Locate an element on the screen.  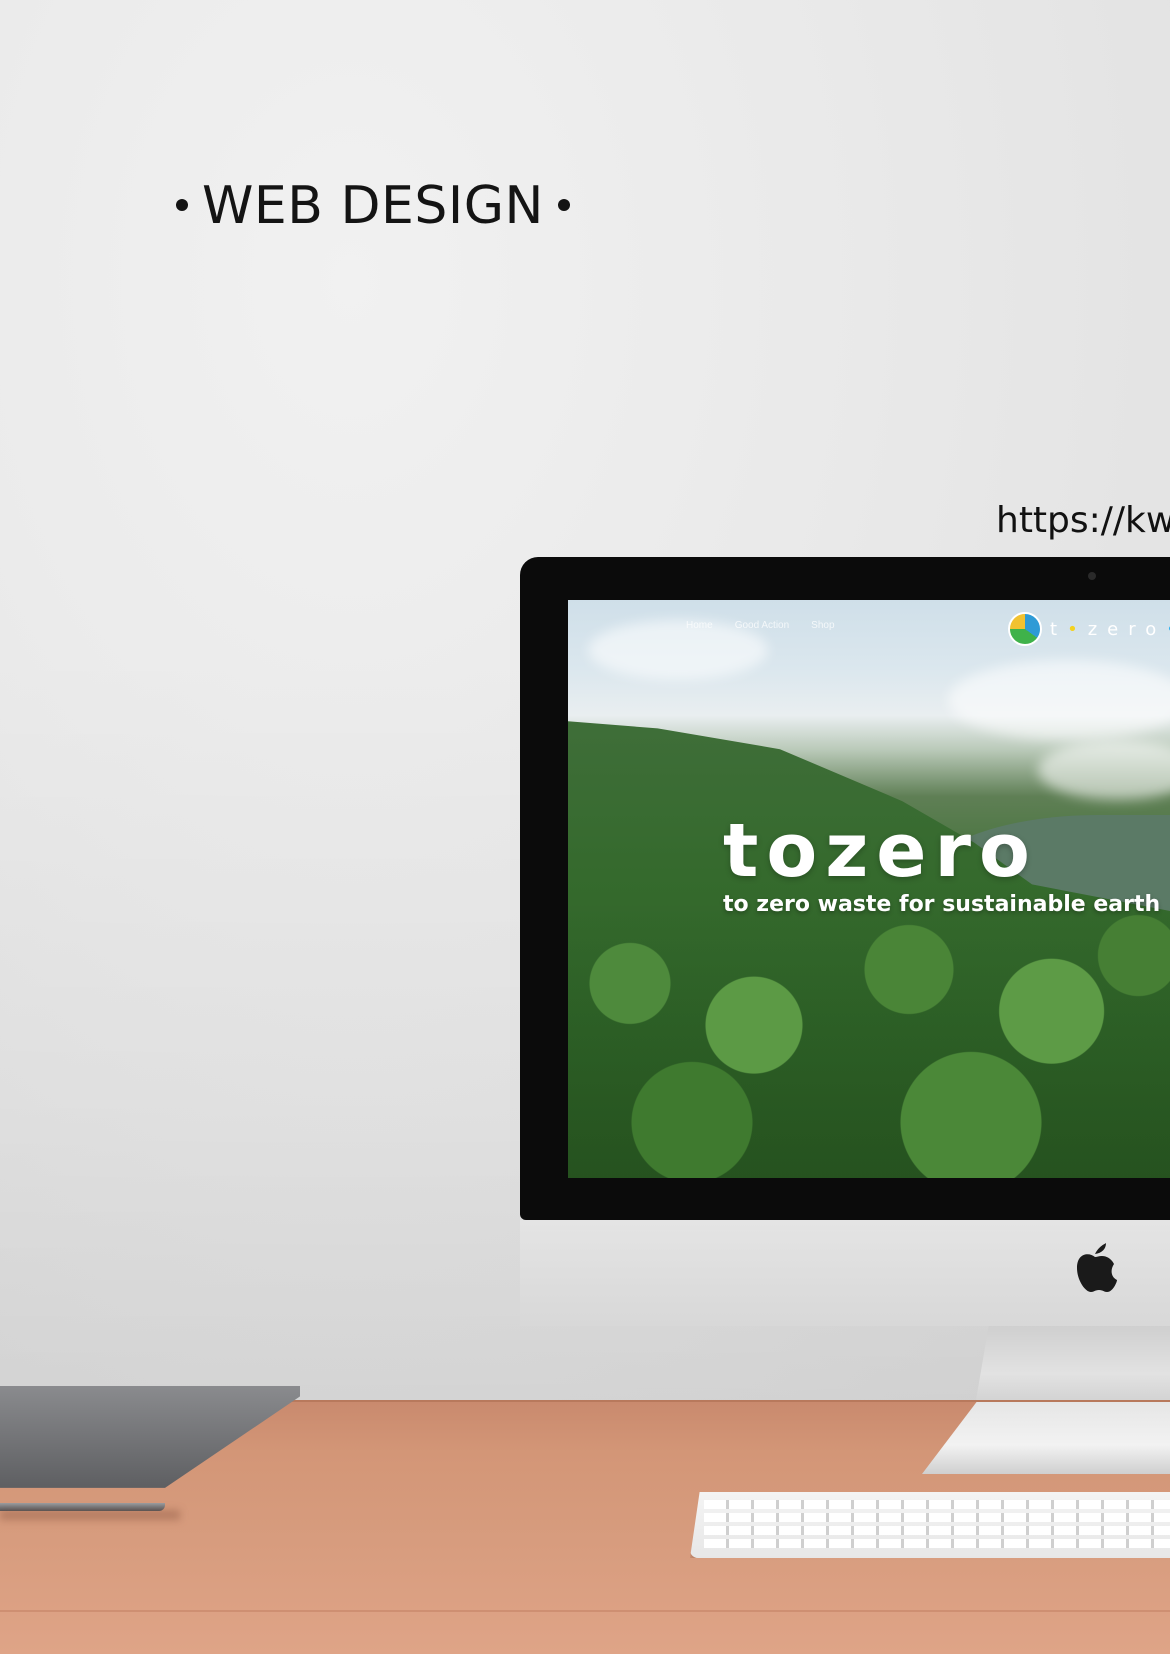
website-url: https://kw is located at coordinates (1083, 520).